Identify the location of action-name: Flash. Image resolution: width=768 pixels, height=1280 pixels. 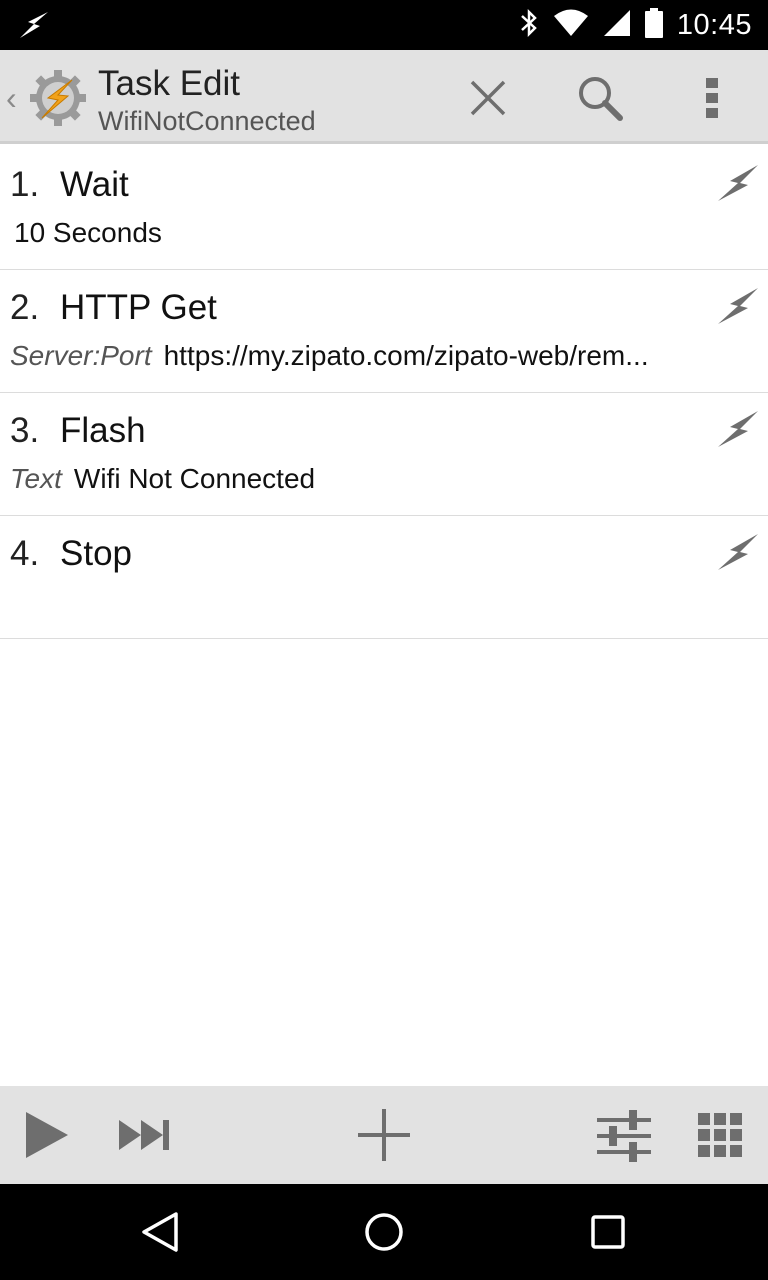
(103, 430).